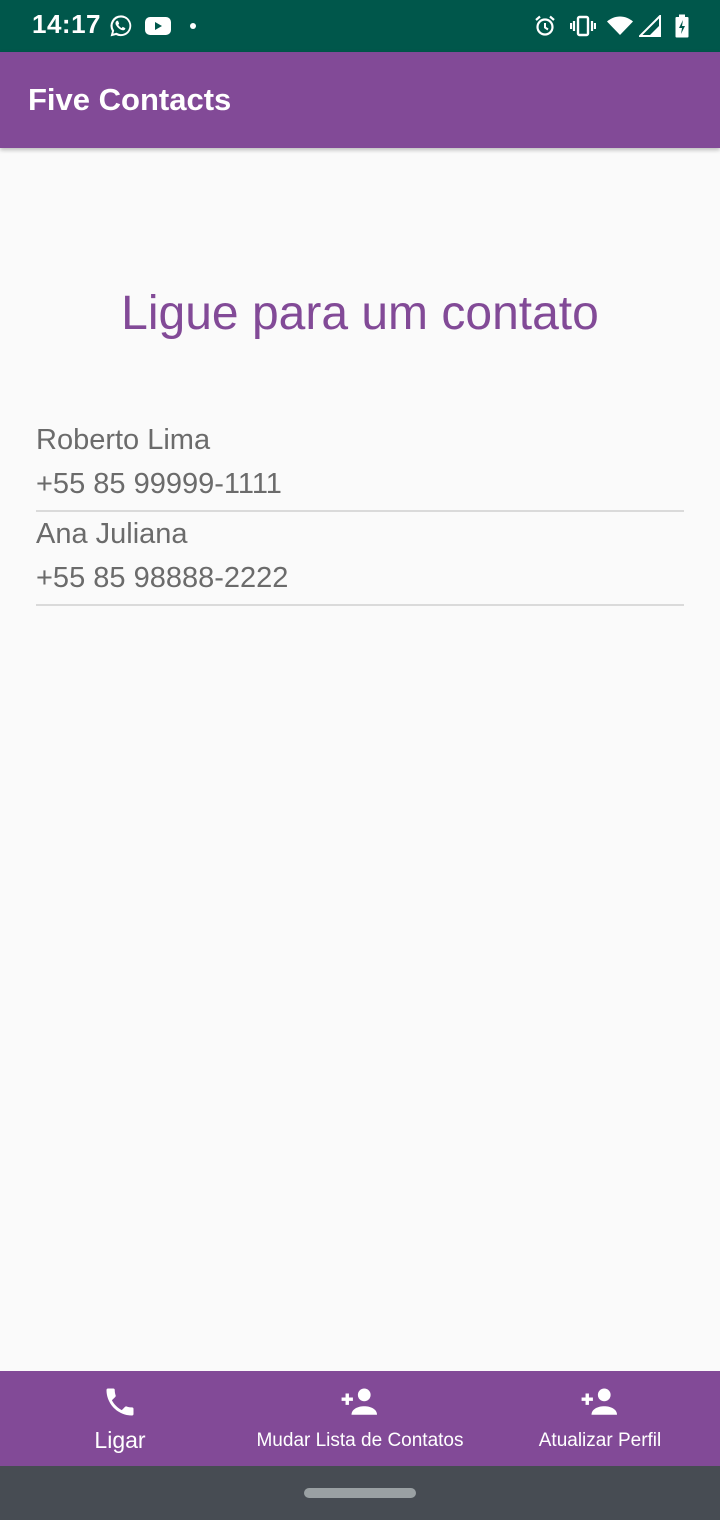  What do you see at coordinates (120, 1440) in the screenshot?
I see `nav-label: Ligar` at bounding box center [120, 1440].